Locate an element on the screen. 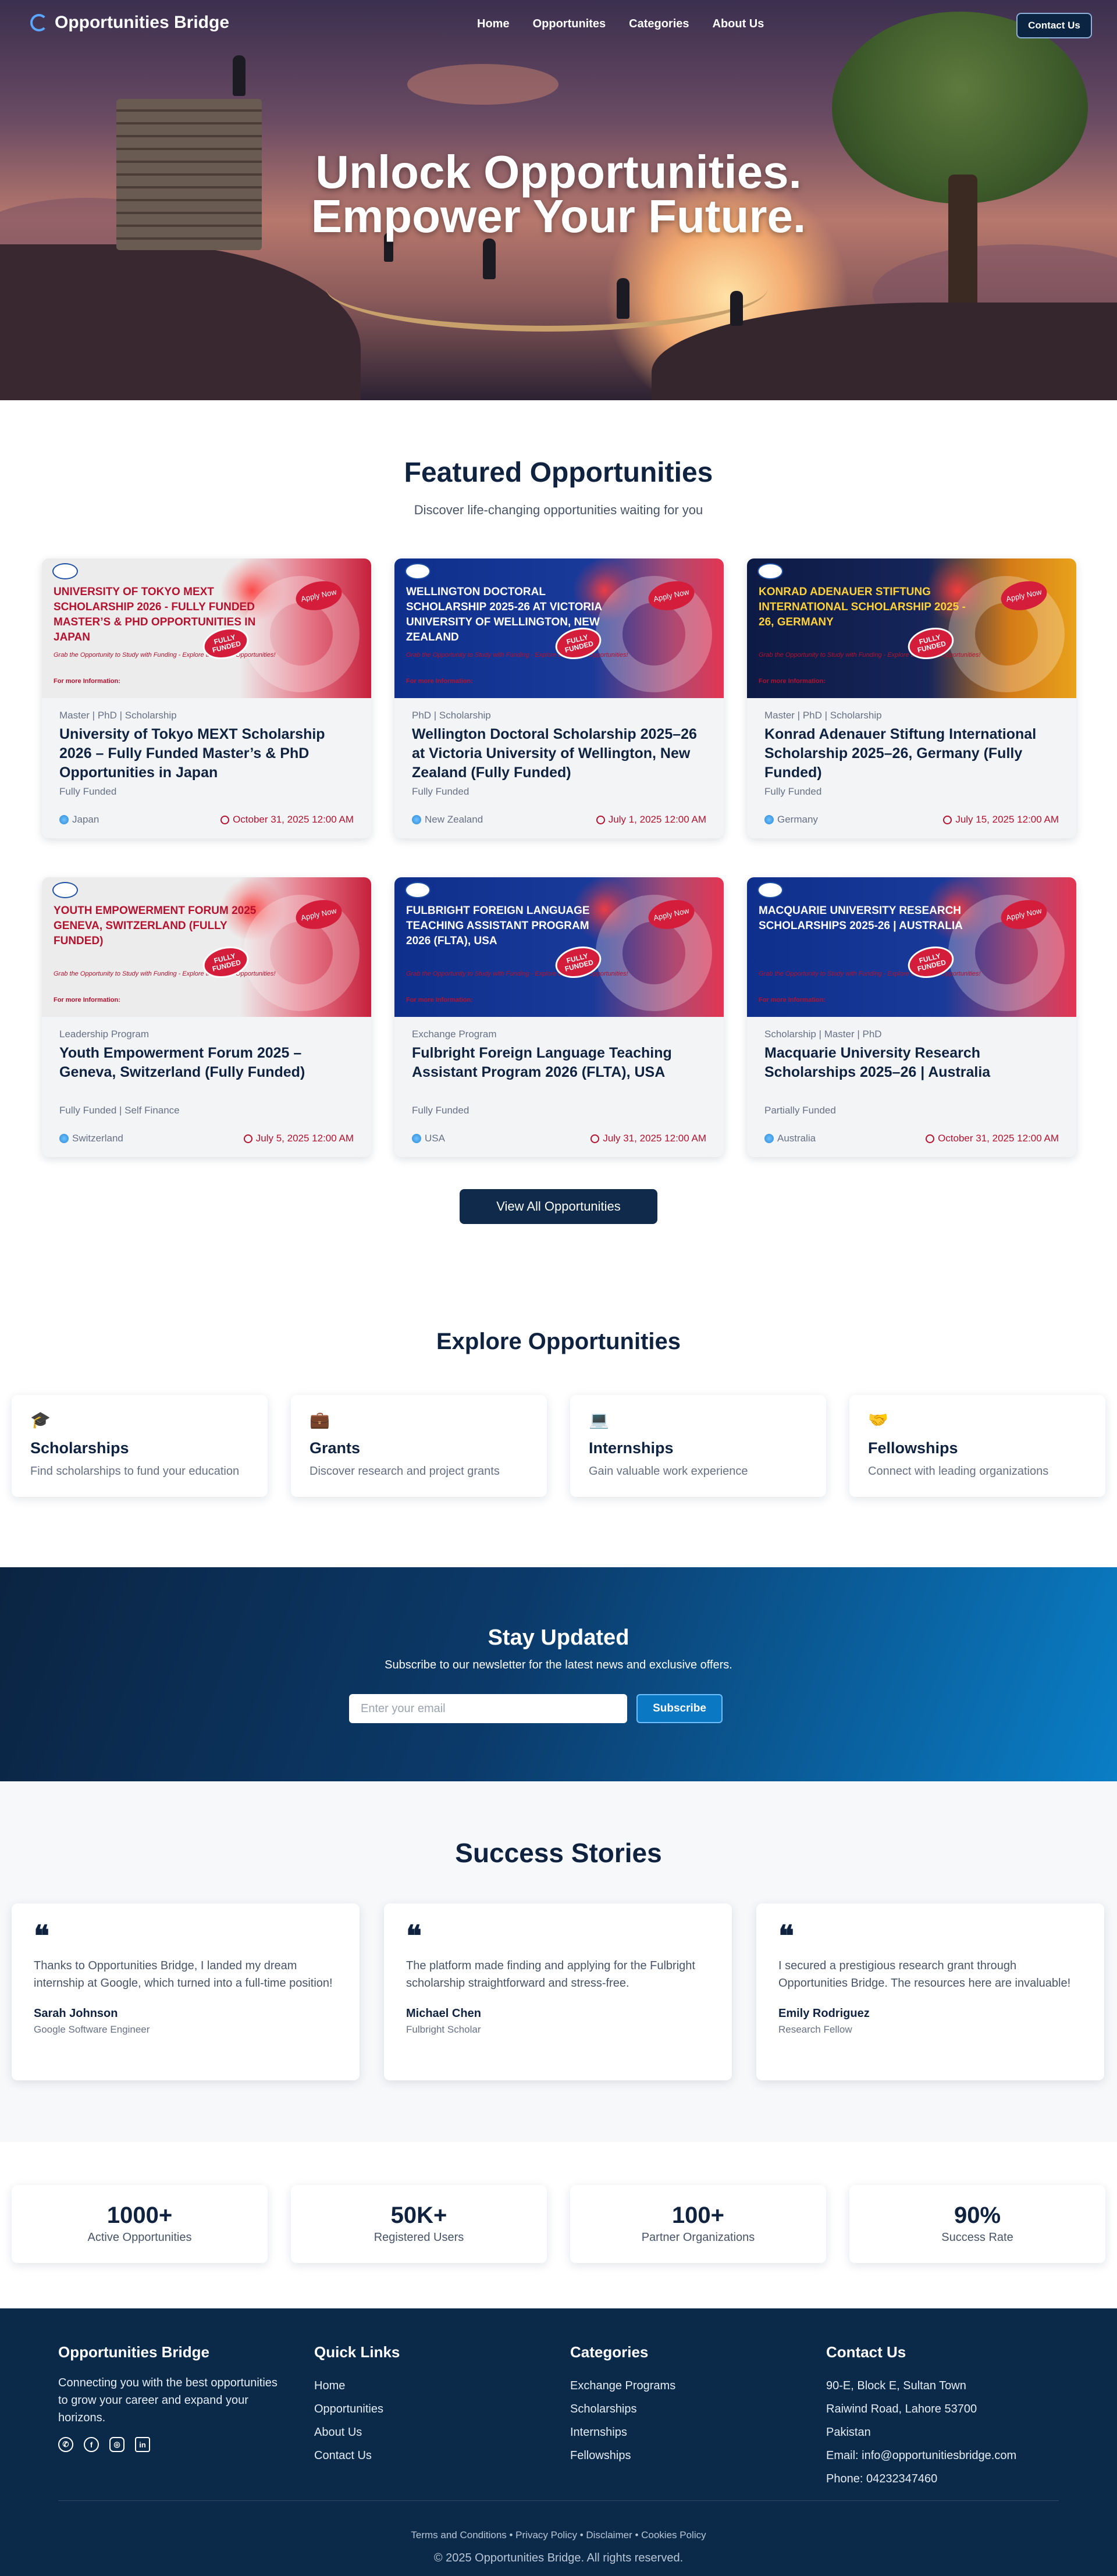  footer-link-opportunities: Opportunities is located at coordinates (357, 2409).